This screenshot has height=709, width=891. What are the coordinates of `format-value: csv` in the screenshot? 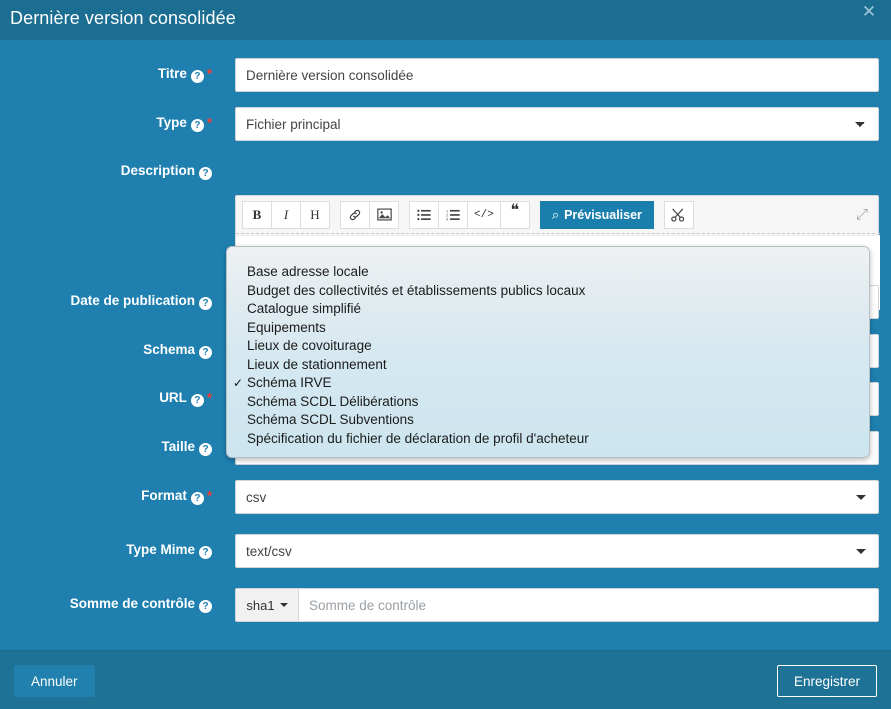 It's located at (256, 497).